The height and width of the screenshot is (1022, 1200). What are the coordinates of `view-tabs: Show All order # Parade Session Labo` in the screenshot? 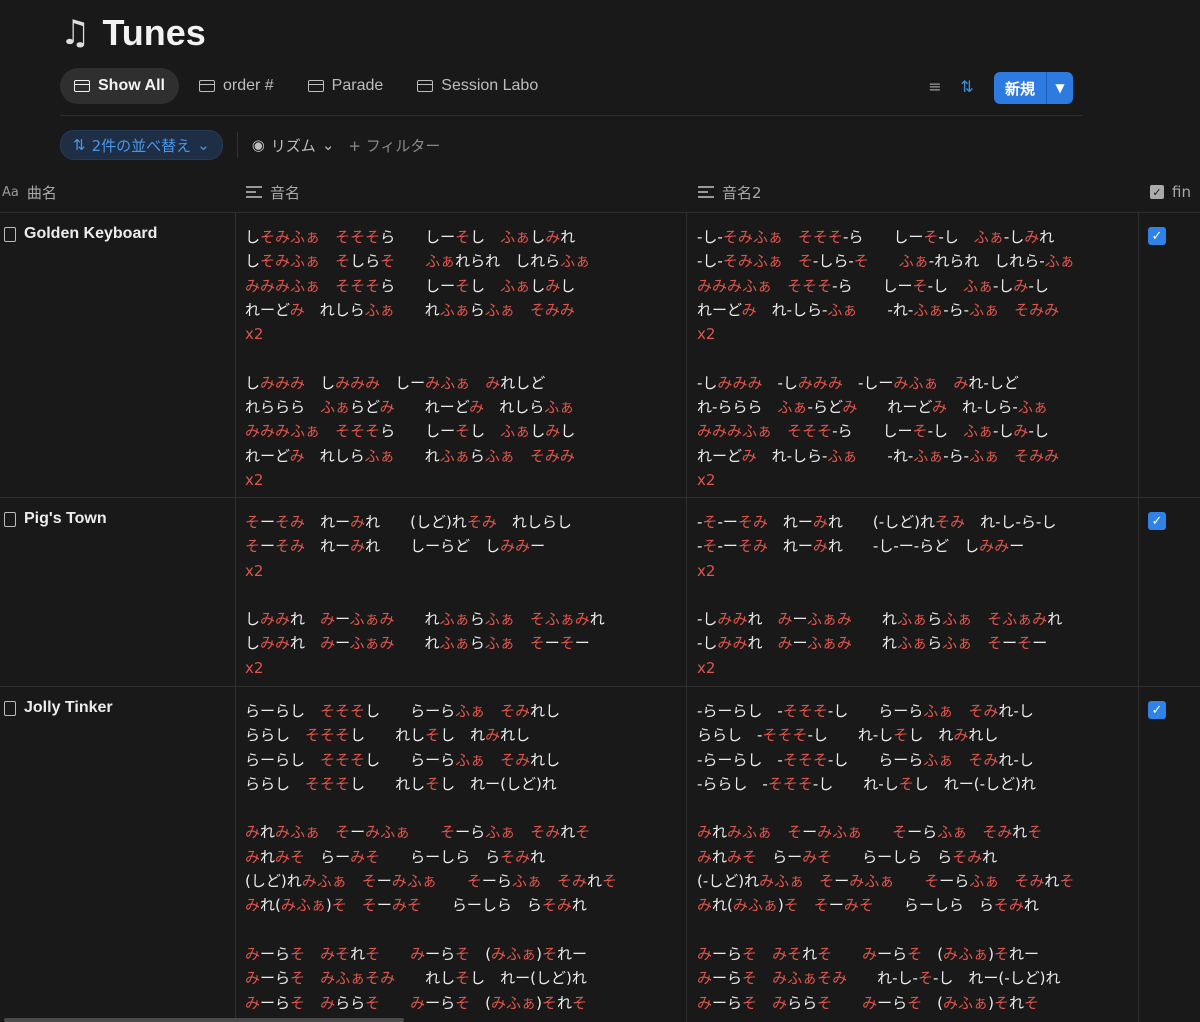 It's located at (306, 86).